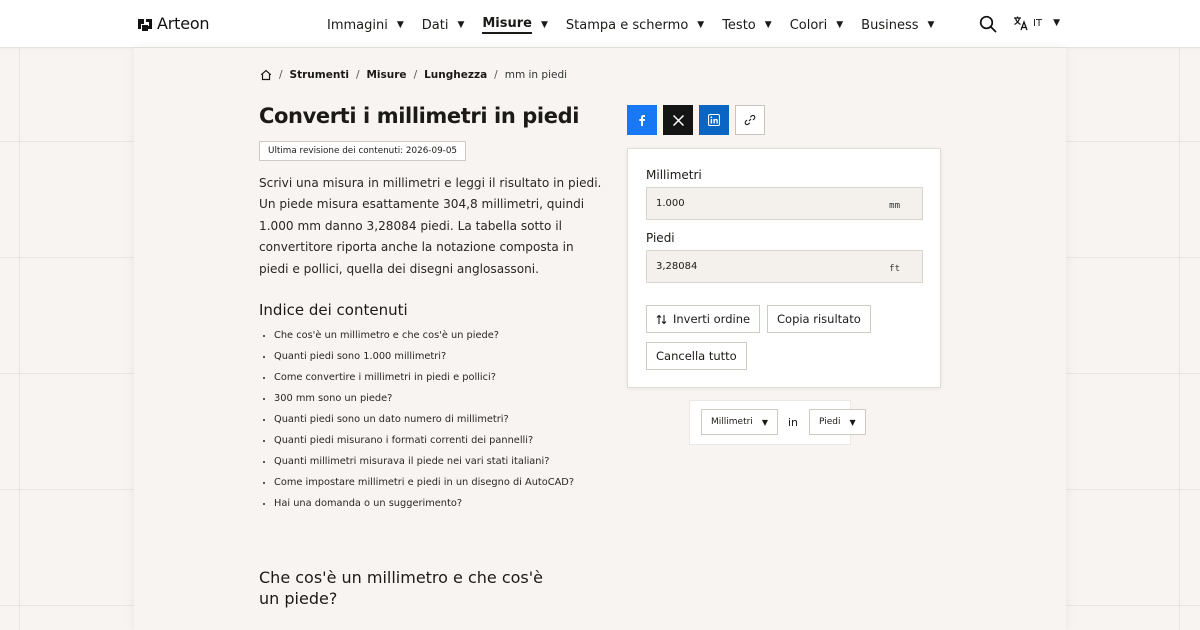  I want to click on toc-link: Quanti piedi sono 1.000 millimetri?, so click(424, 360).